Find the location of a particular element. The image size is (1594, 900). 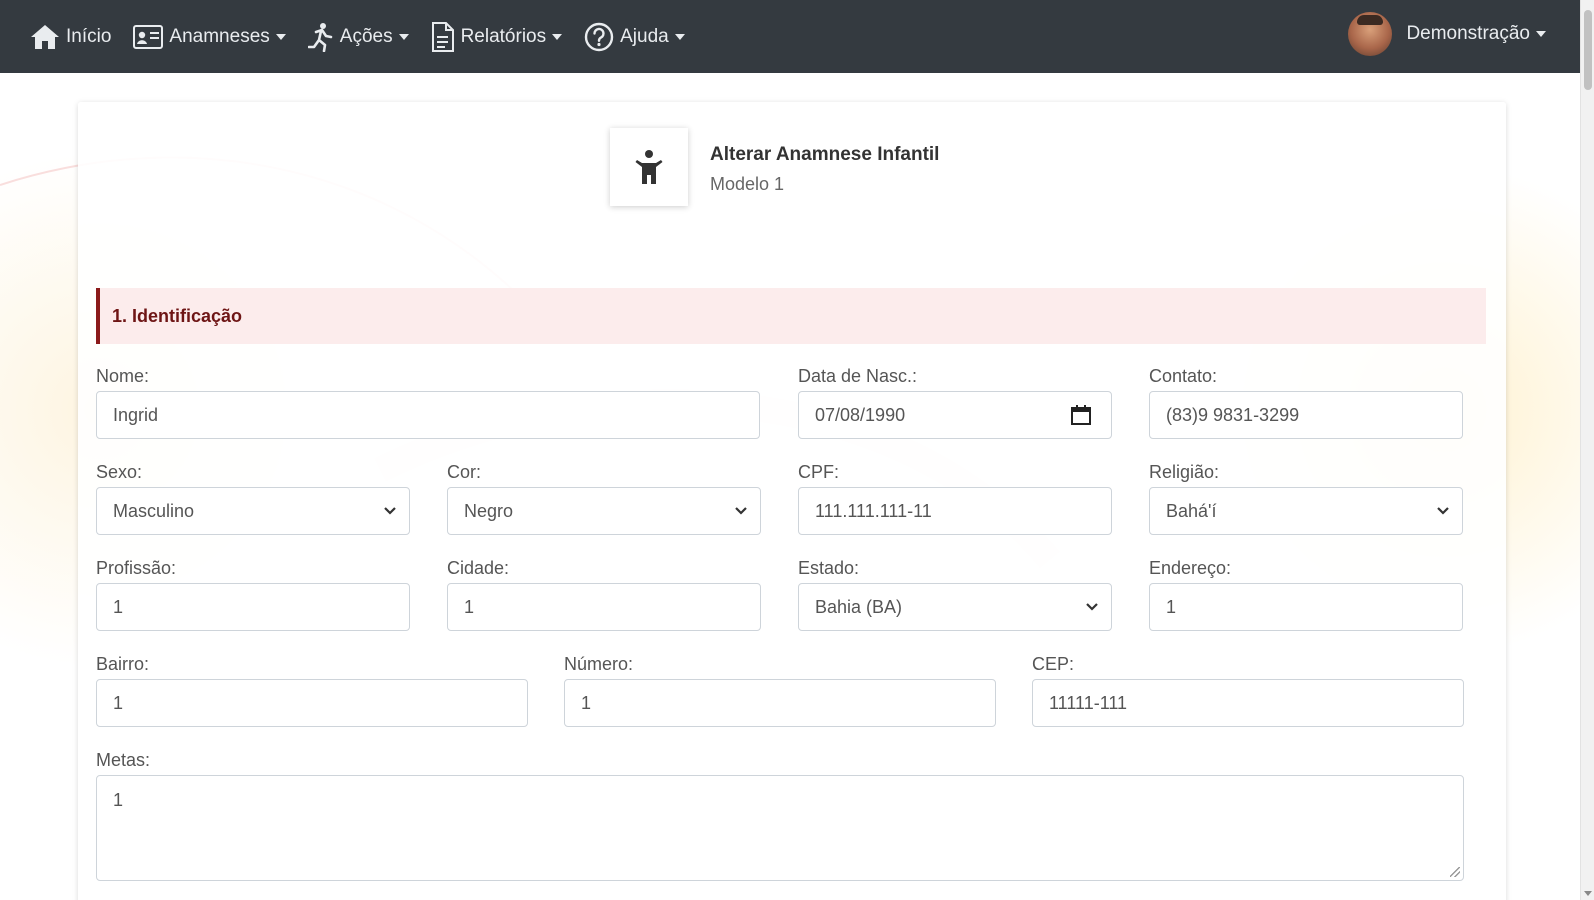

running-icon is located at coordinates (320, 37).